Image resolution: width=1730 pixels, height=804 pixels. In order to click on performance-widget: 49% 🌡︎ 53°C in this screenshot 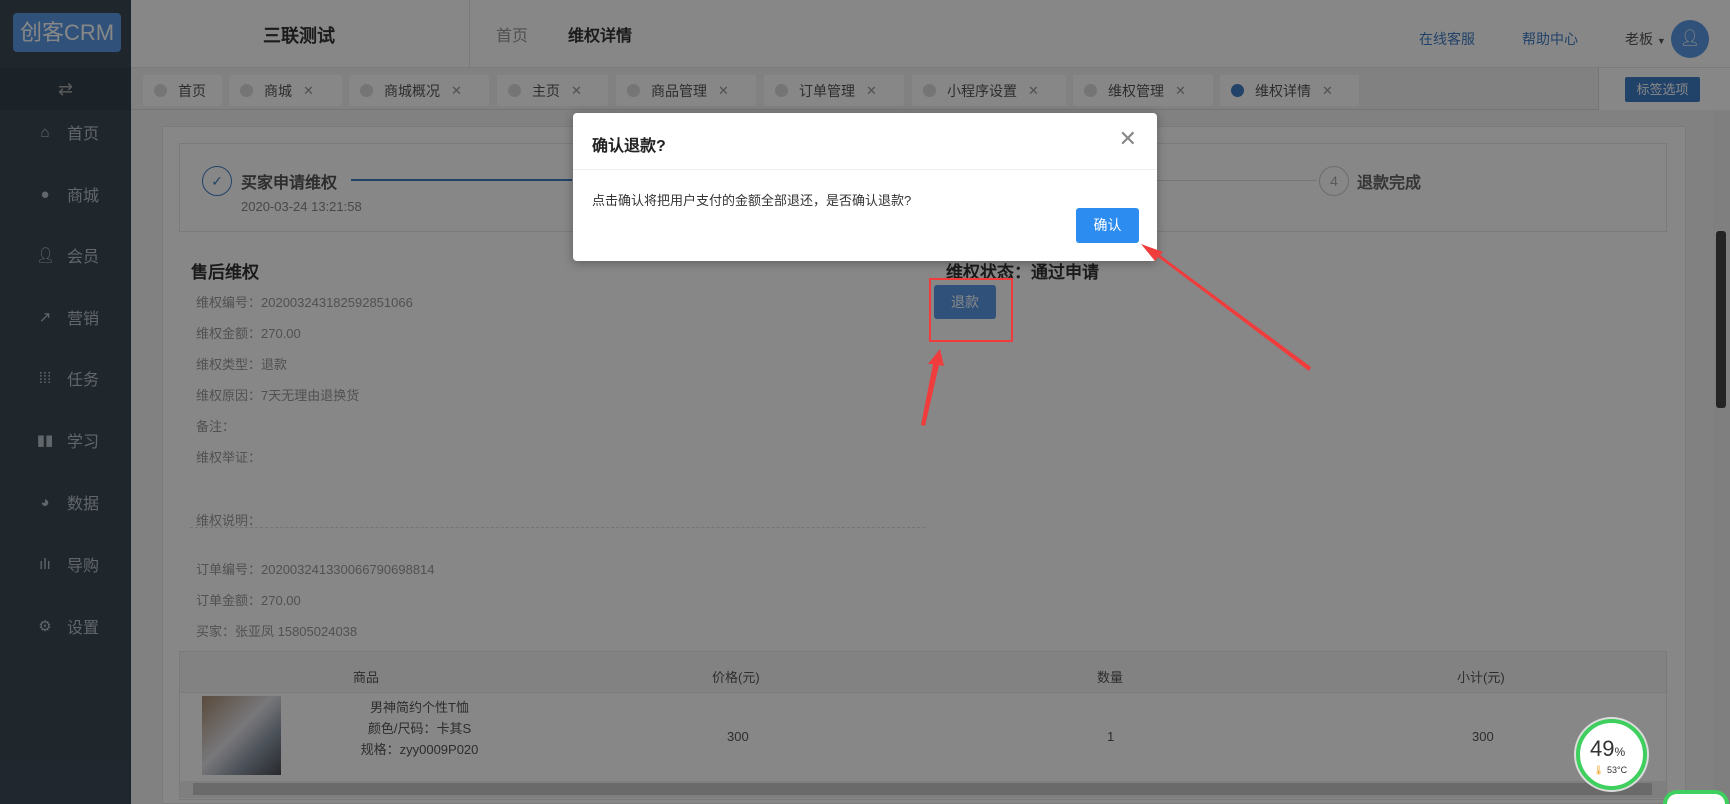, I will do `click(1611, 754)`.